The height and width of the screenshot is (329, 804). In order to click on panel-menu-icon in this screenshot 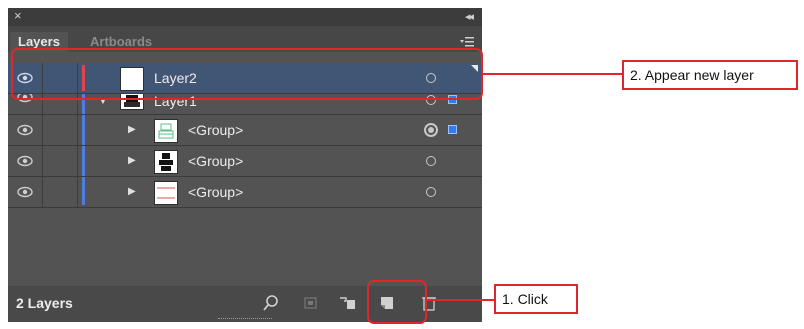, I will do `click(467, 42)`.